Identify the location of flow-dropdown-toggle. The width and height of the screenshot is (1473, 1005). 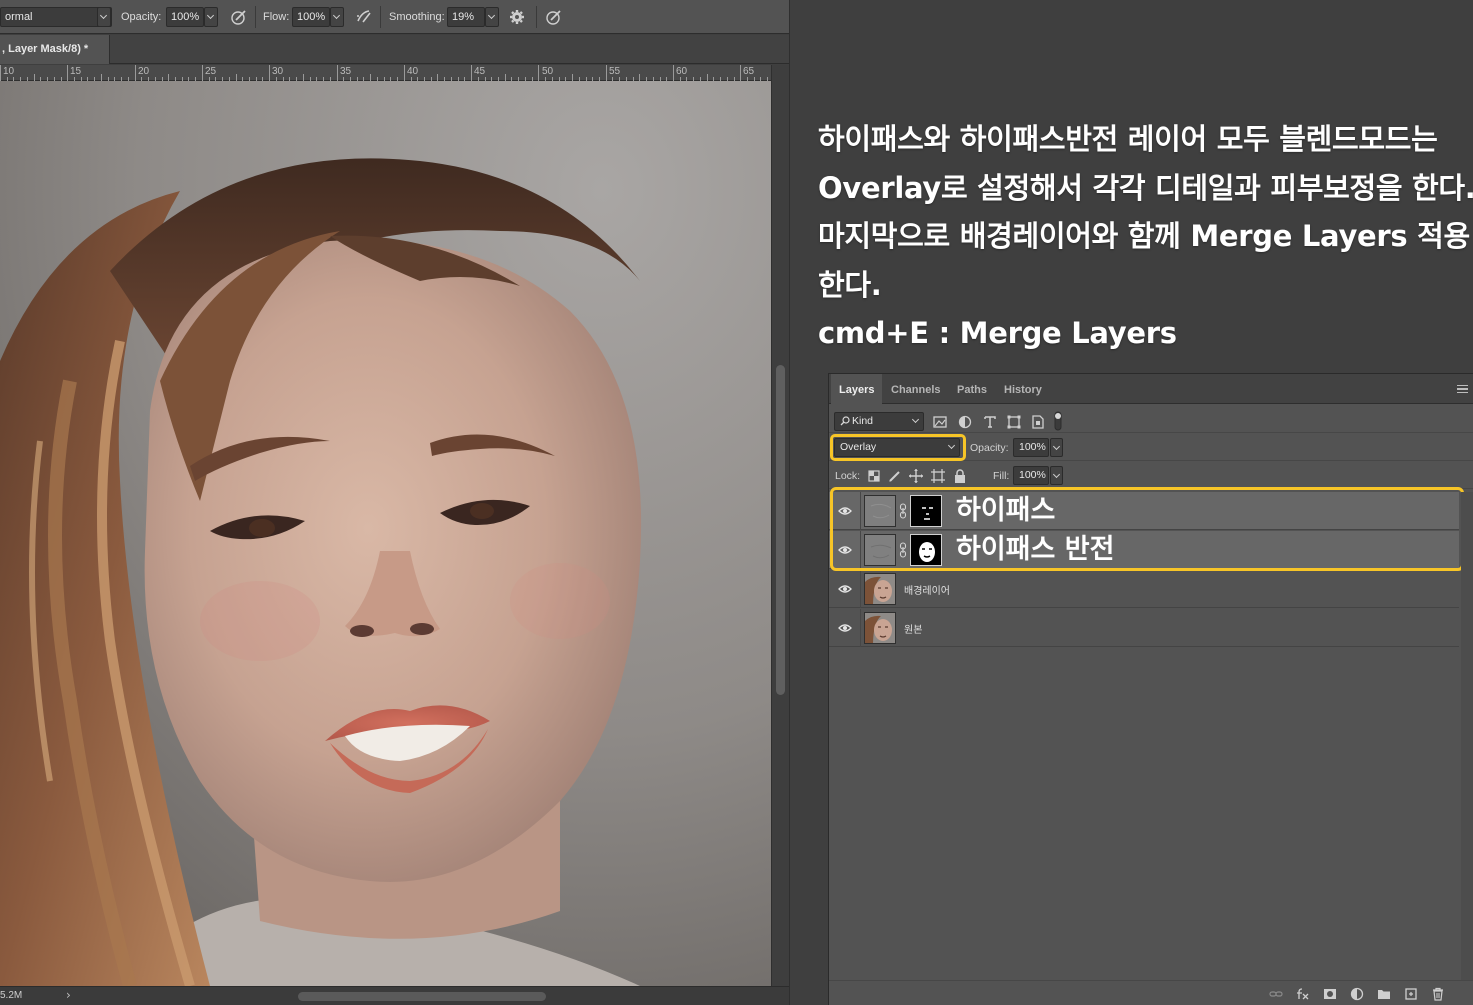
(337, 17).